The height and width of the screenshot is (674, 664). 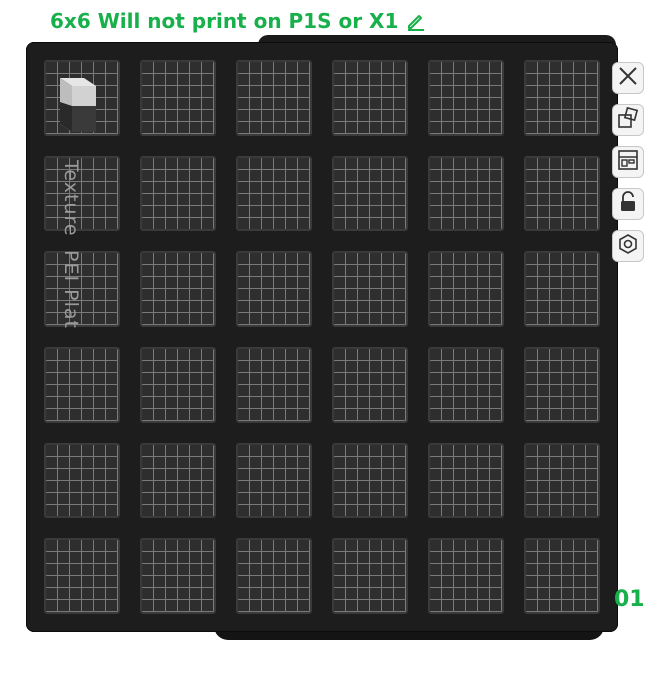 I want to click on grid-bin-r1-c2, so click(x=178, y=98).